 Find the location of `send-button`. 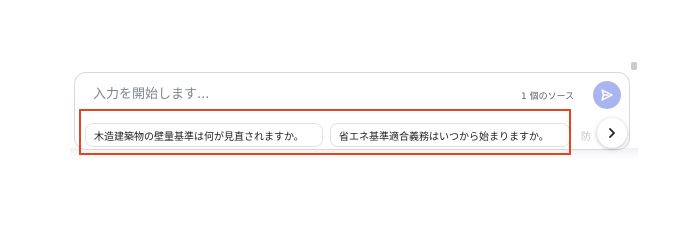

send-button is located at coordinates (607, 95).